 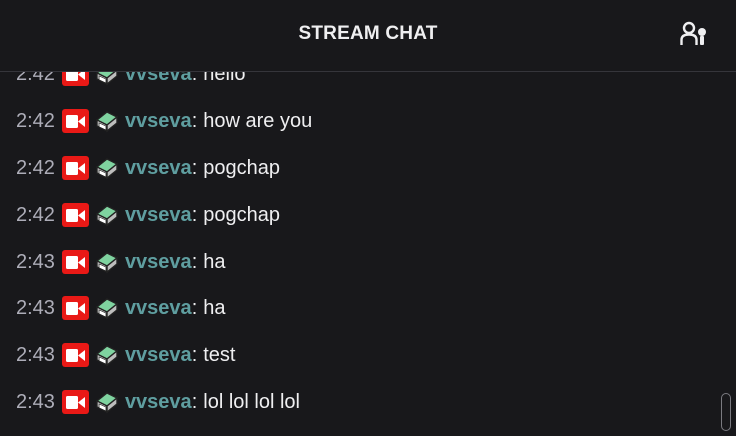 I want to click on chat-message: 2:43 vvseva: test, so click(x=126, y=355).